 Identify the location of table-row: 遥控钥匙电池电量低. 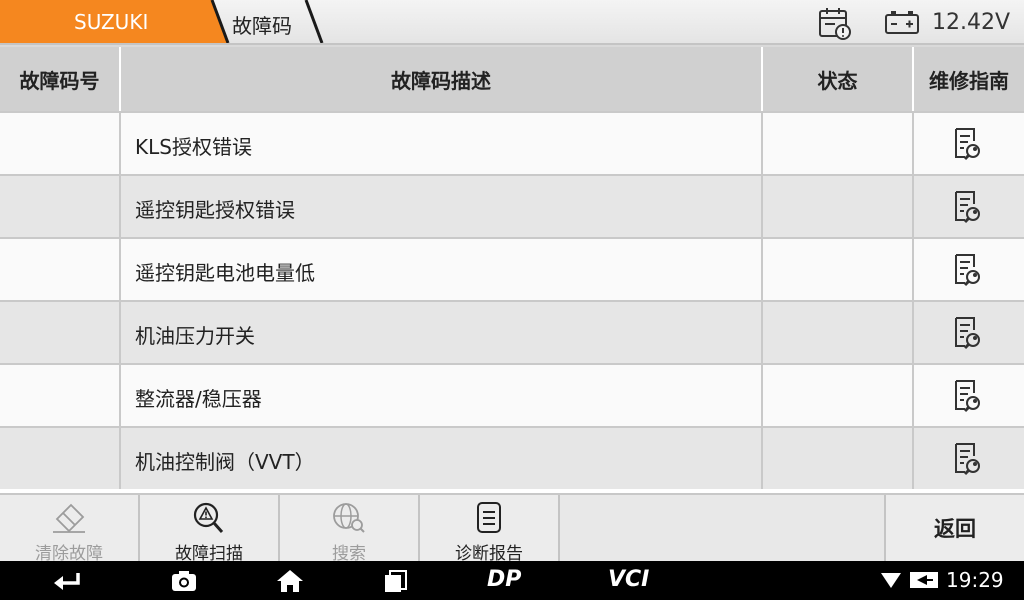
(512, 268).